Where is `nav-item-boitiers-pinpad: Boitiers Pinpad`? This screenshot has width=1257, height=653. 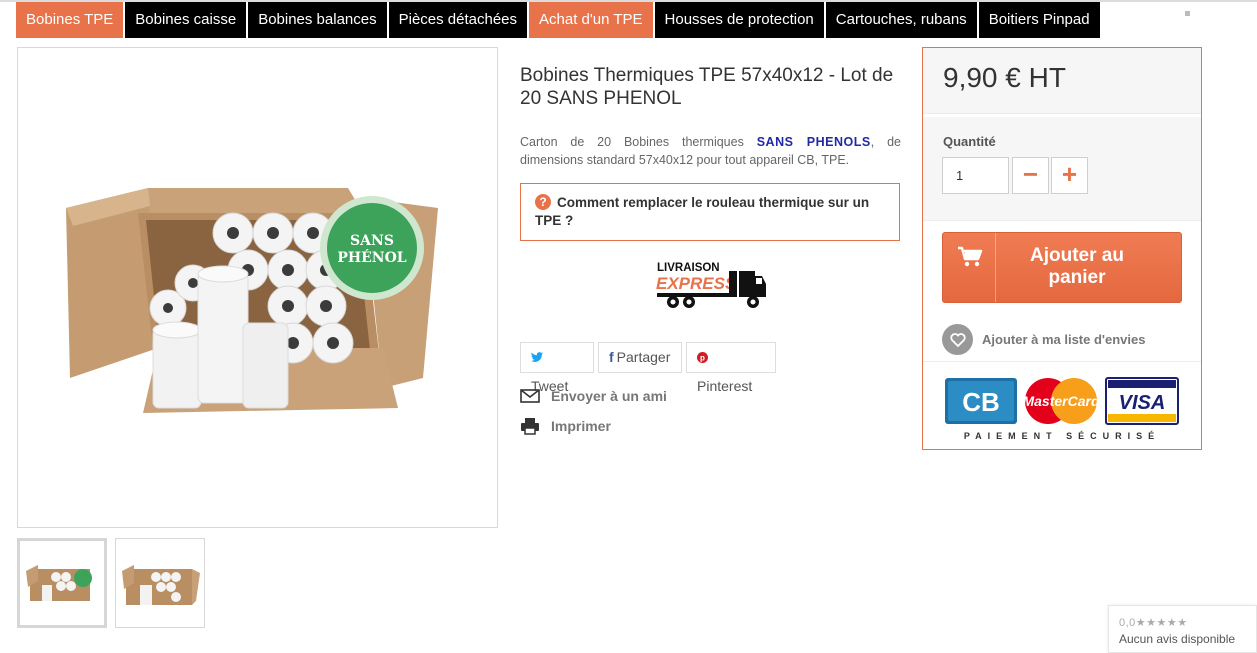 nav-item-boitiers-pinpad: Boitiers Pinpad is located at coordinates (1039, 20).